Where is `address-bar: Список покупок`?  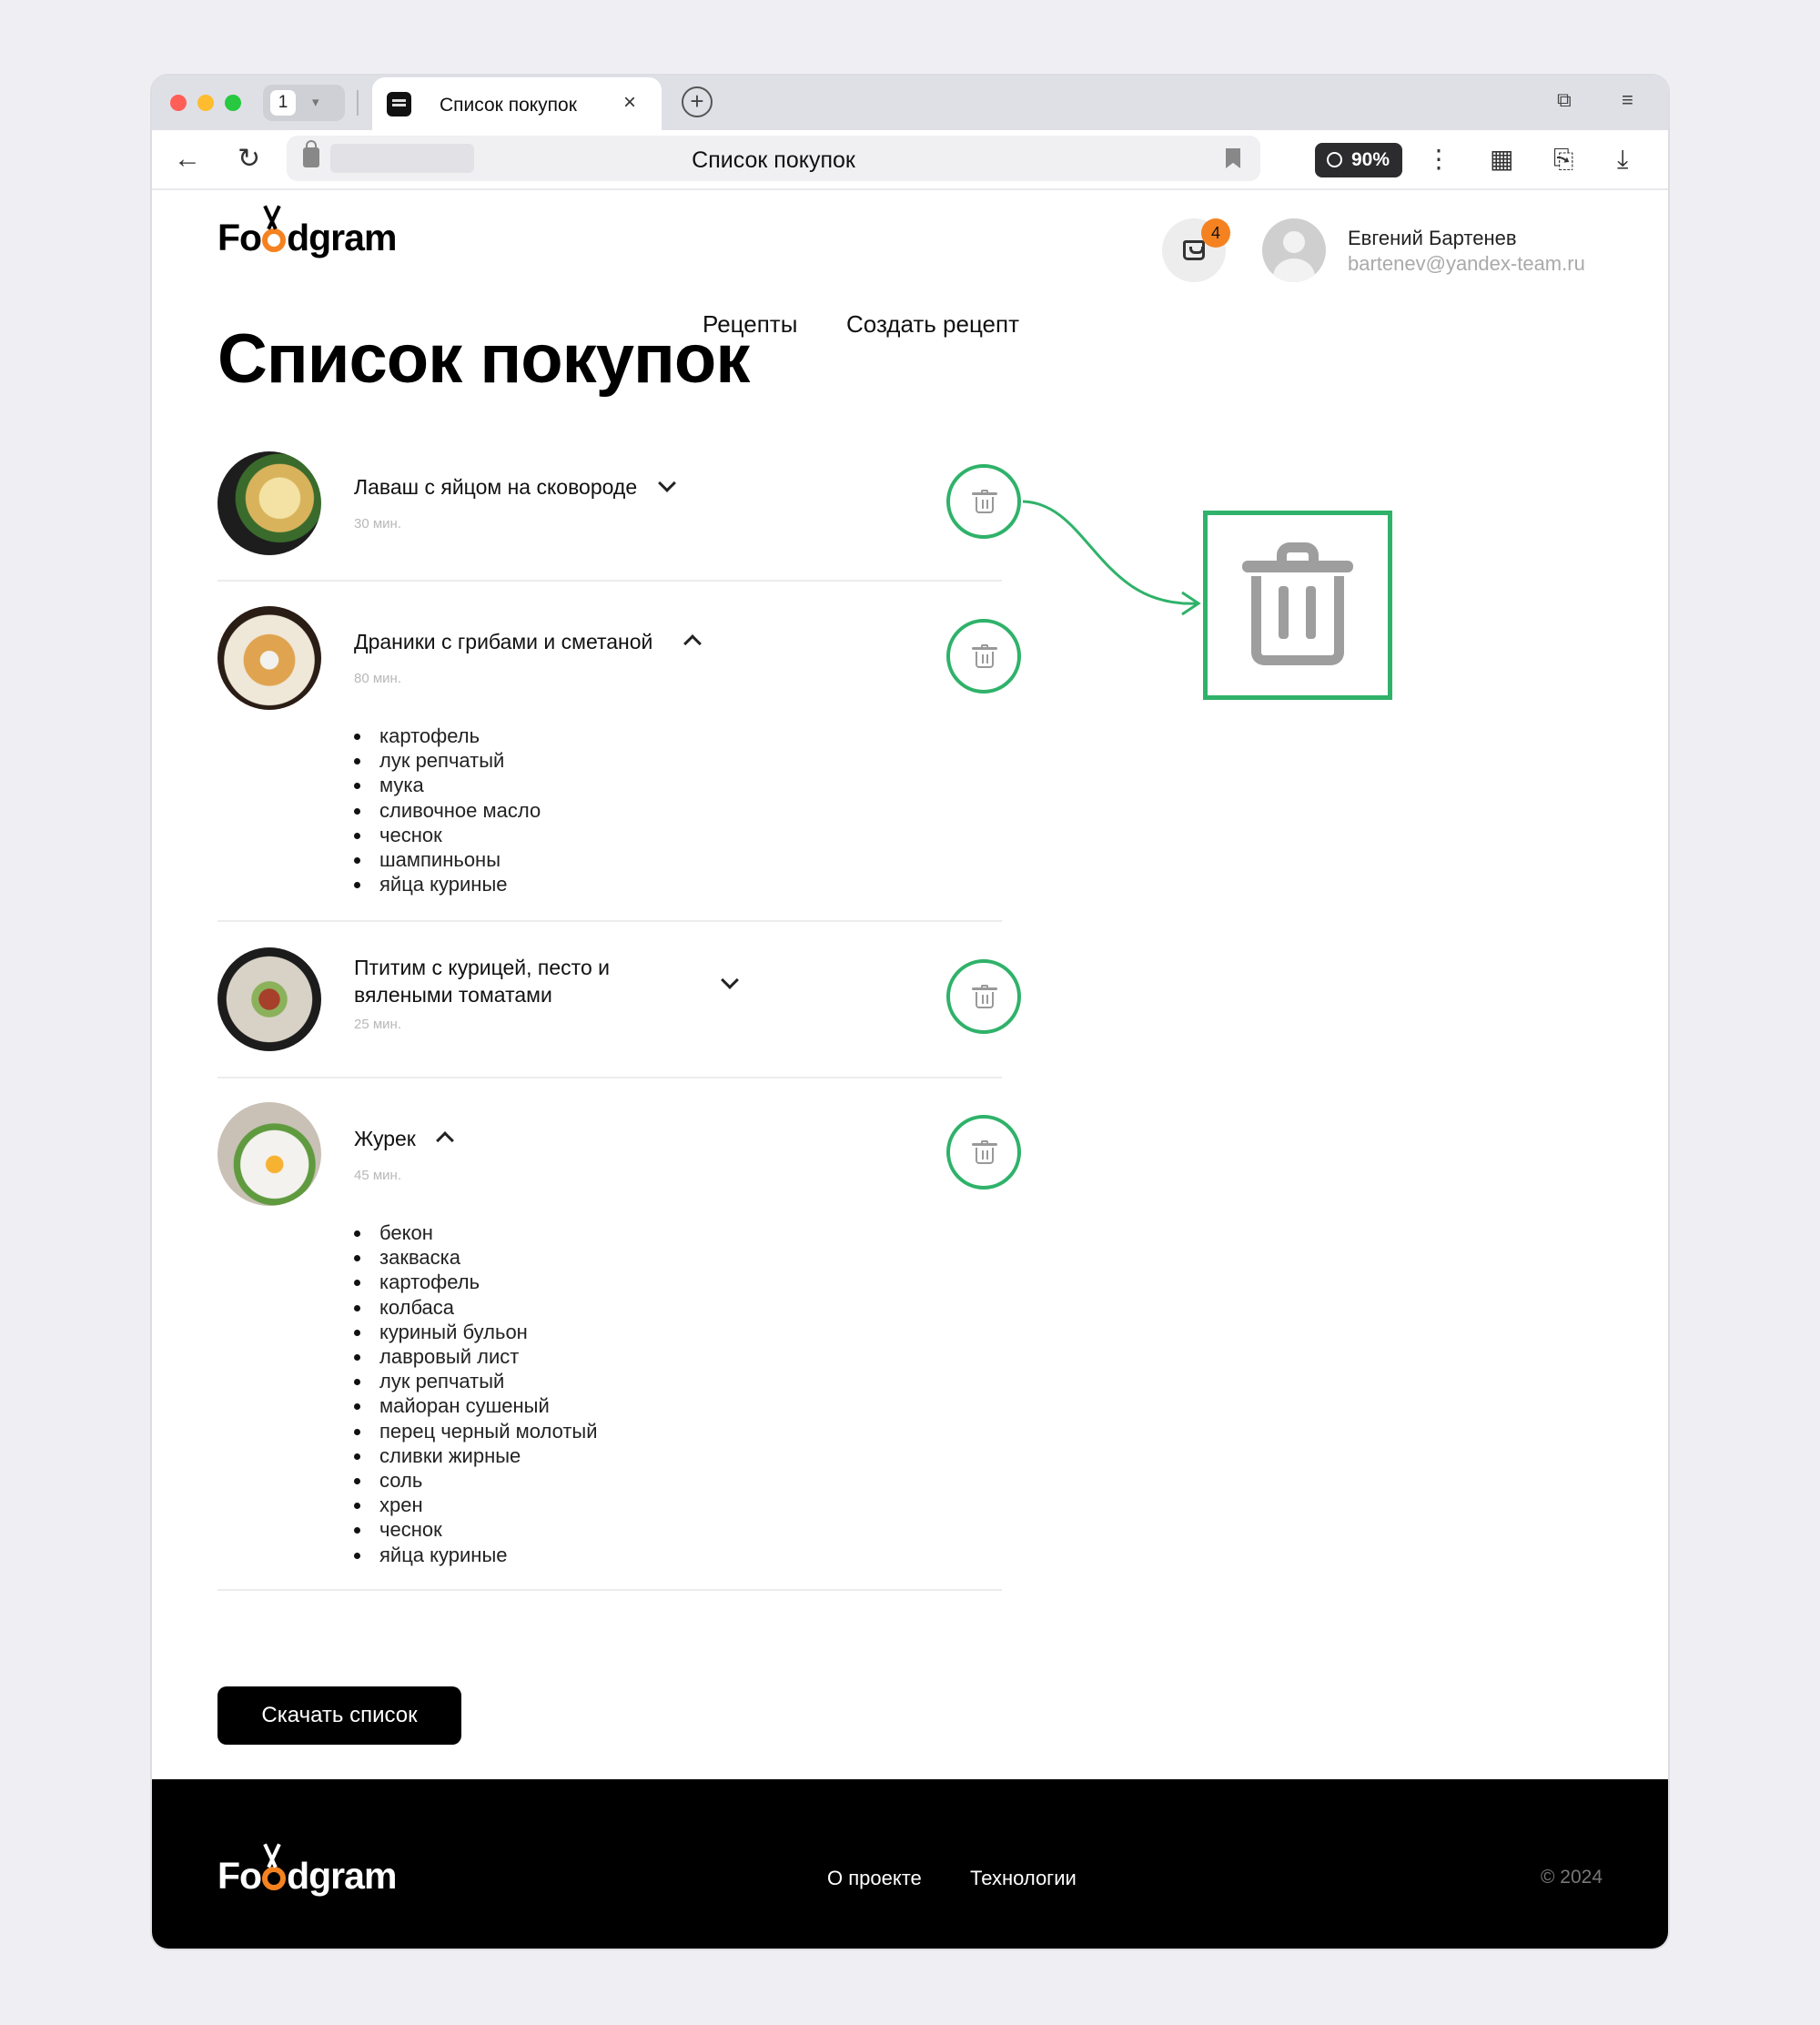 address-bar: Список покупок is located at coordinates (774, 158).